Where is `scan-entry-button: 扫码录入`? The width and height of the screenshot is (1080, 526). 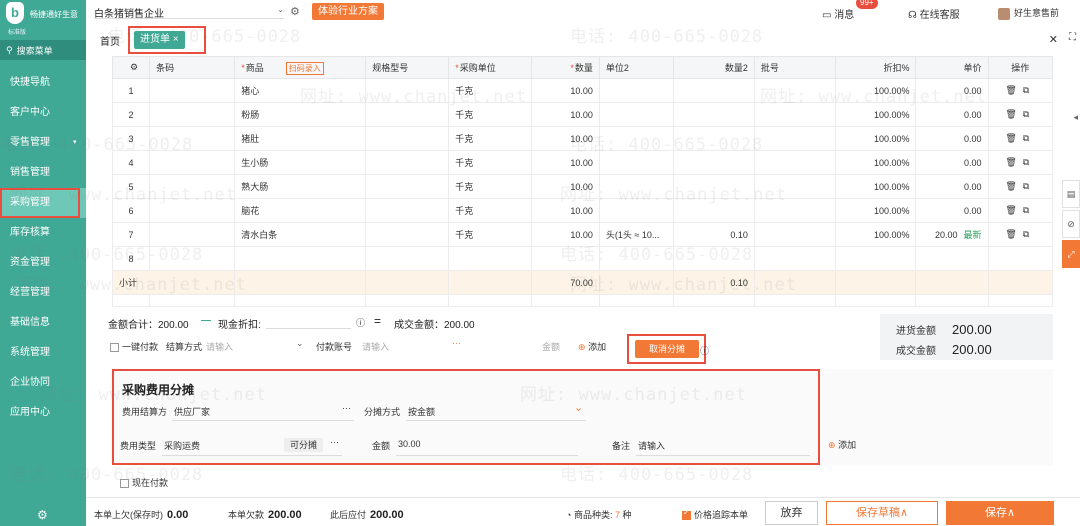
scan-entry-button: 扫码录入 is located at coordinates (304, 68).